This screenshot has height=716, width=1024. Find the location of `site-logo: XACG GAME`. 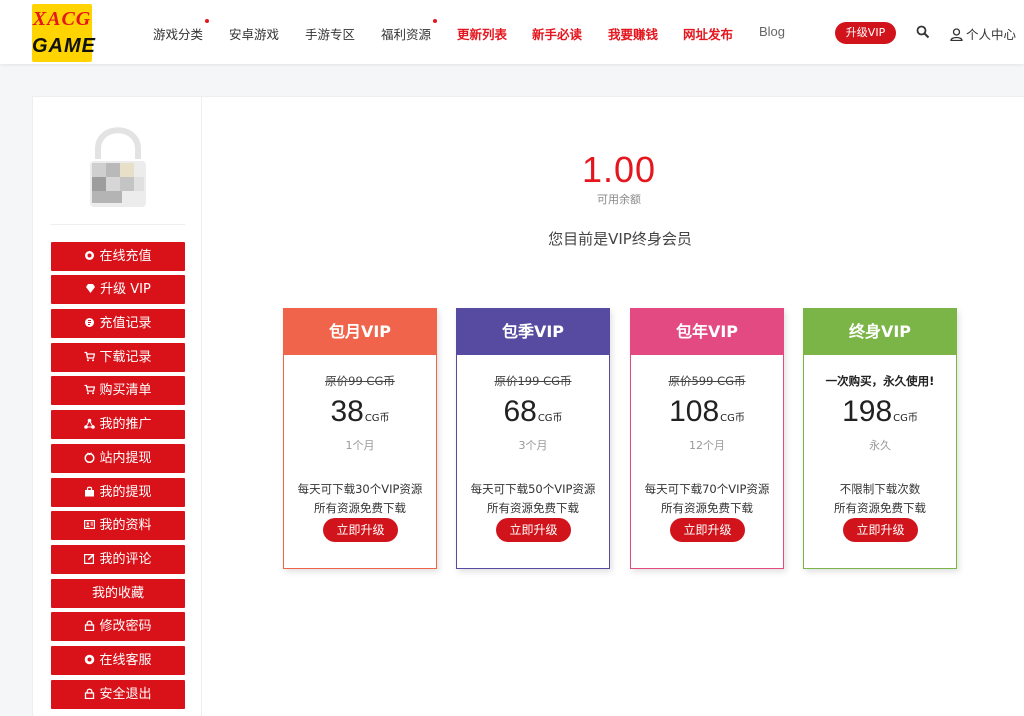

site-logo: XACG GAME is located at coordinates (64, 33).